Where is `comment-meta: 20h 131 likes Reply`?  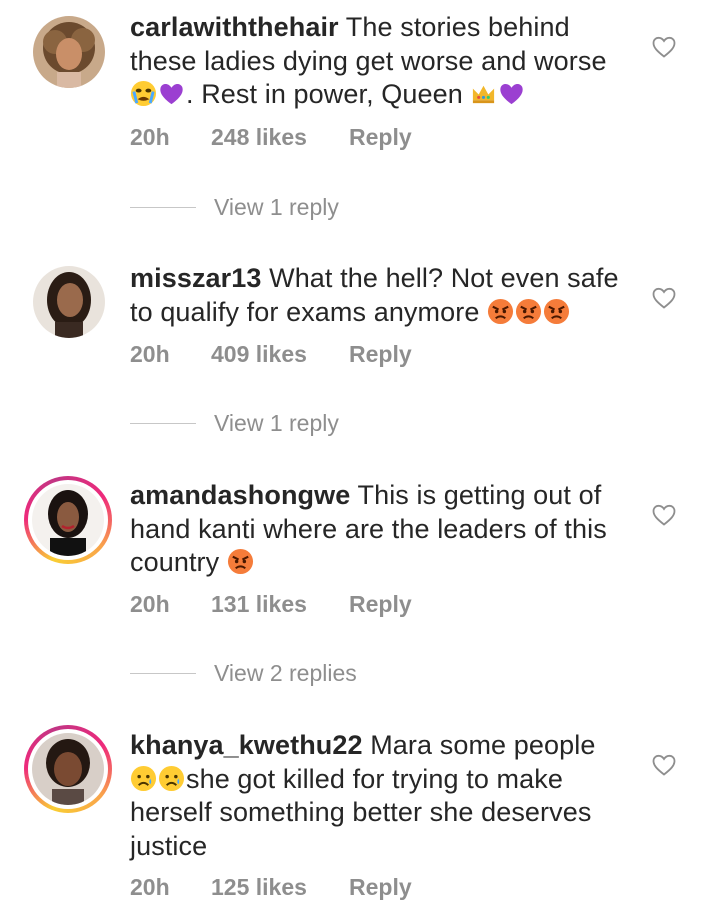 comment-meta: 20h 131 likes Reply is located at coordinates (271, 604).